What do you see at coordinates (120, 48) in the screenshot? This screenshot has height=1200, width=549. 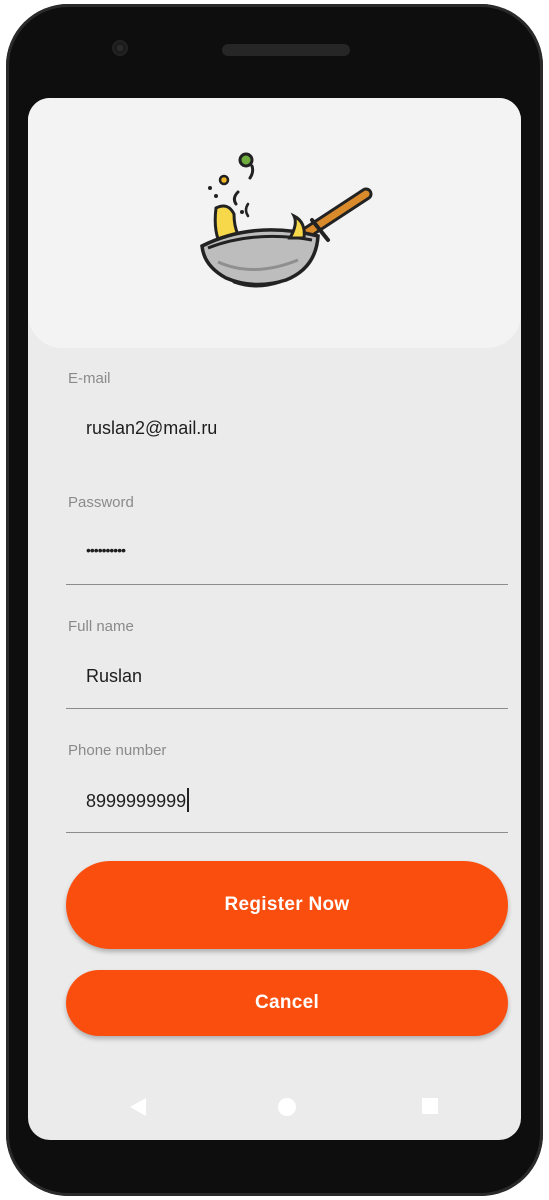 I see `camera-icon` at bounding box center [120, 48].